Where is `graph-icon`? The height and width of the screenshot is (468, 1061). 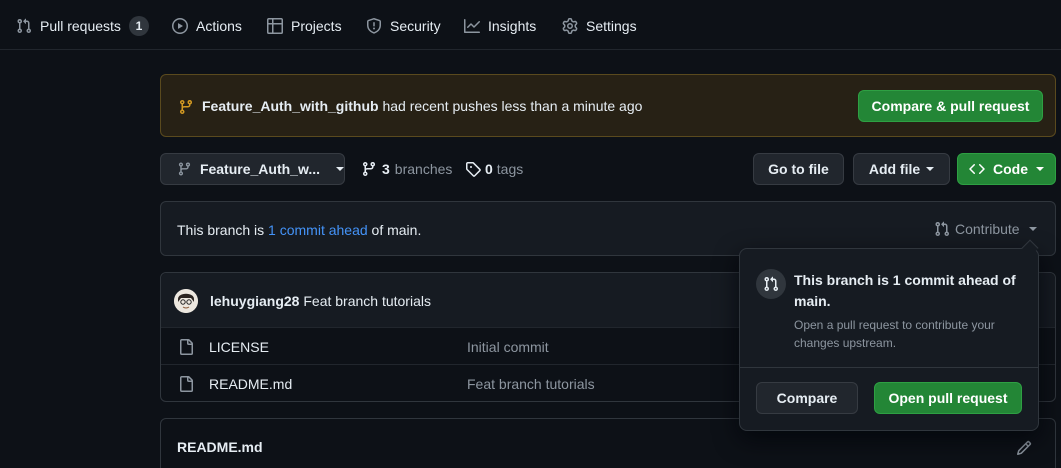
graph-icon is located at coordinates (472, 26).